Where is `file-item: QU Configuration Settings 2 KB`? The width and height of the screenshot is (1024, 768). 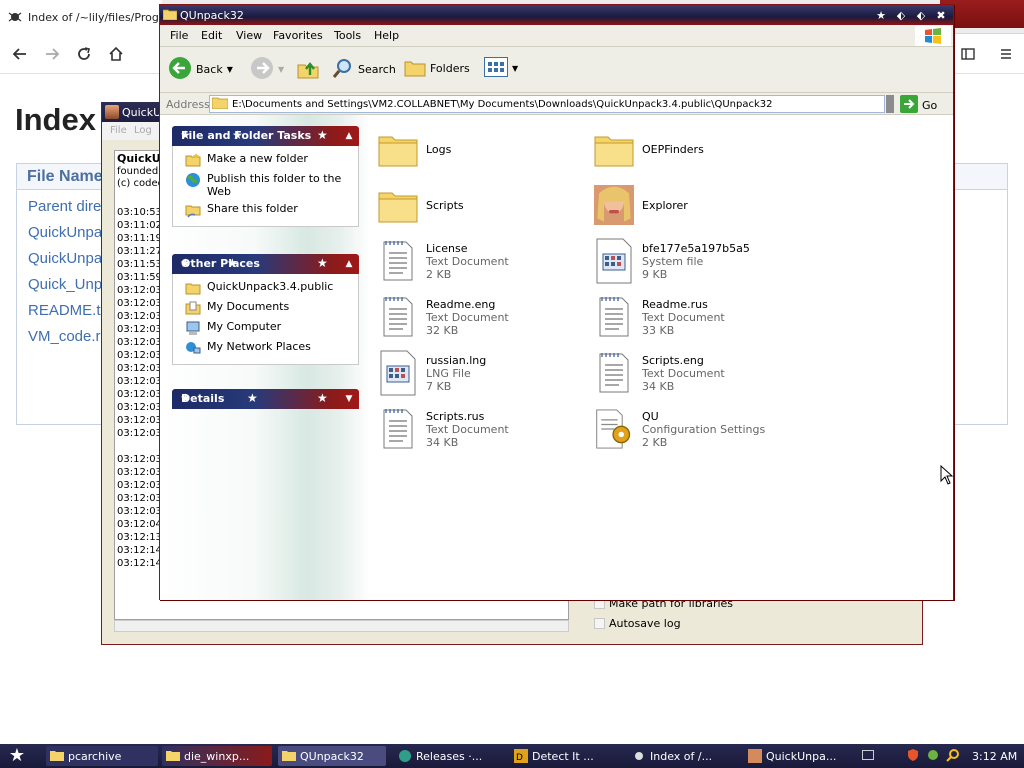
file-item: QU Configuration Settings 2 KB is located at coordinates (679, 429).